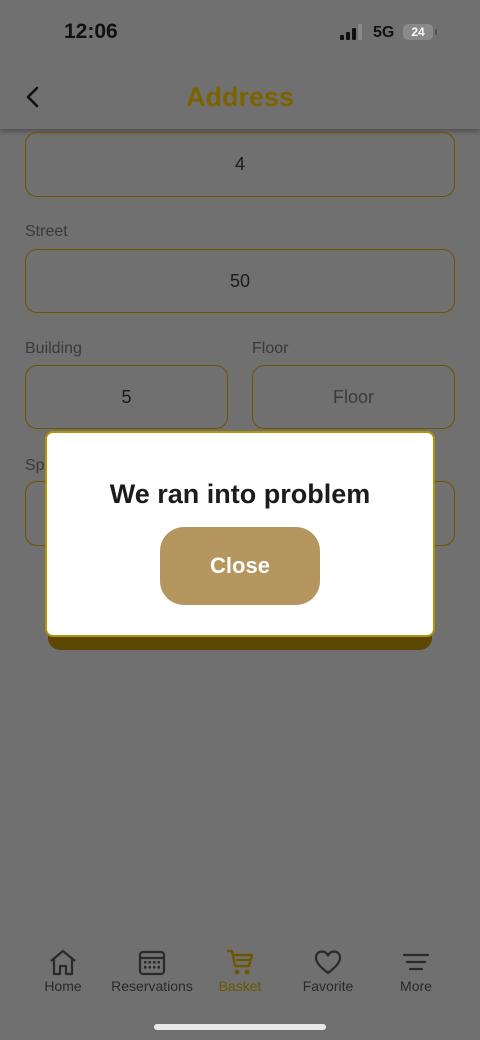 Image resolution: width=480 pixels, height=1040 pixels. What do you see at coordinates (53, 348) in the screenshot?
I see `building-label: Building` at bounding box center [53, 348].